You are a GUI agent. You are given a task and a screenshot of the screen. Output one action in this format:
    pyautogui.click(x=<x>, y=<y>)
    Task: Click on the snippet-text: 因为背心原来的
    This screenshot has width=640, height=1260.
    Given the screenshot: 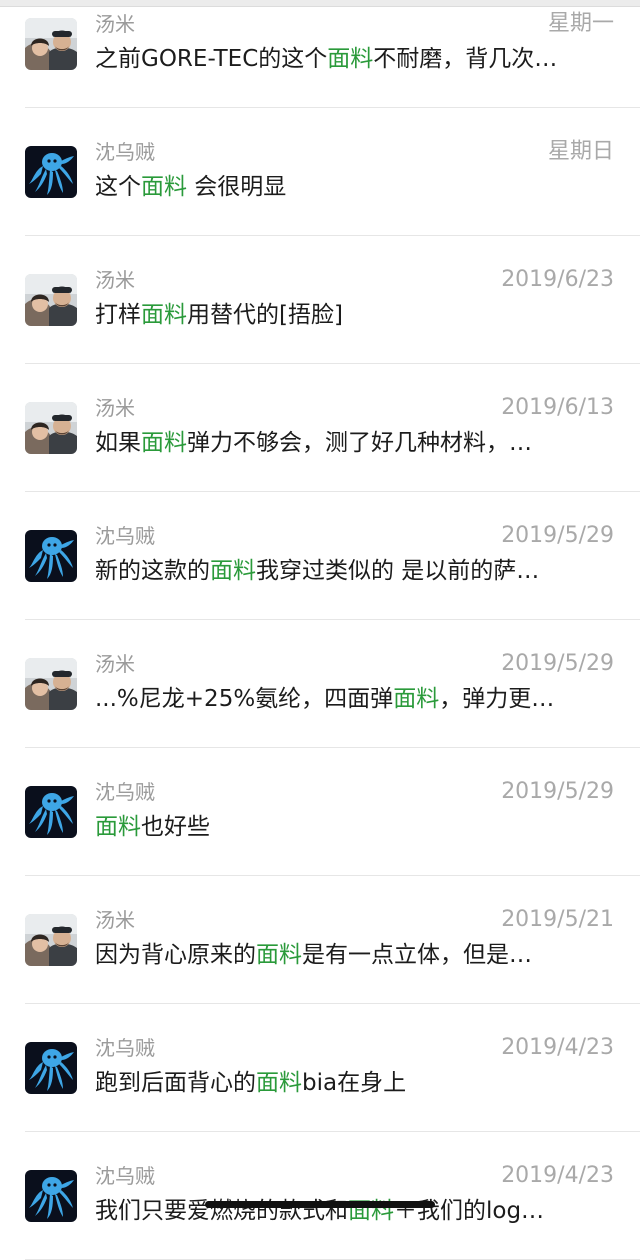 What is the action you would take?
    pyautogui.click(x=175, y=955)
    